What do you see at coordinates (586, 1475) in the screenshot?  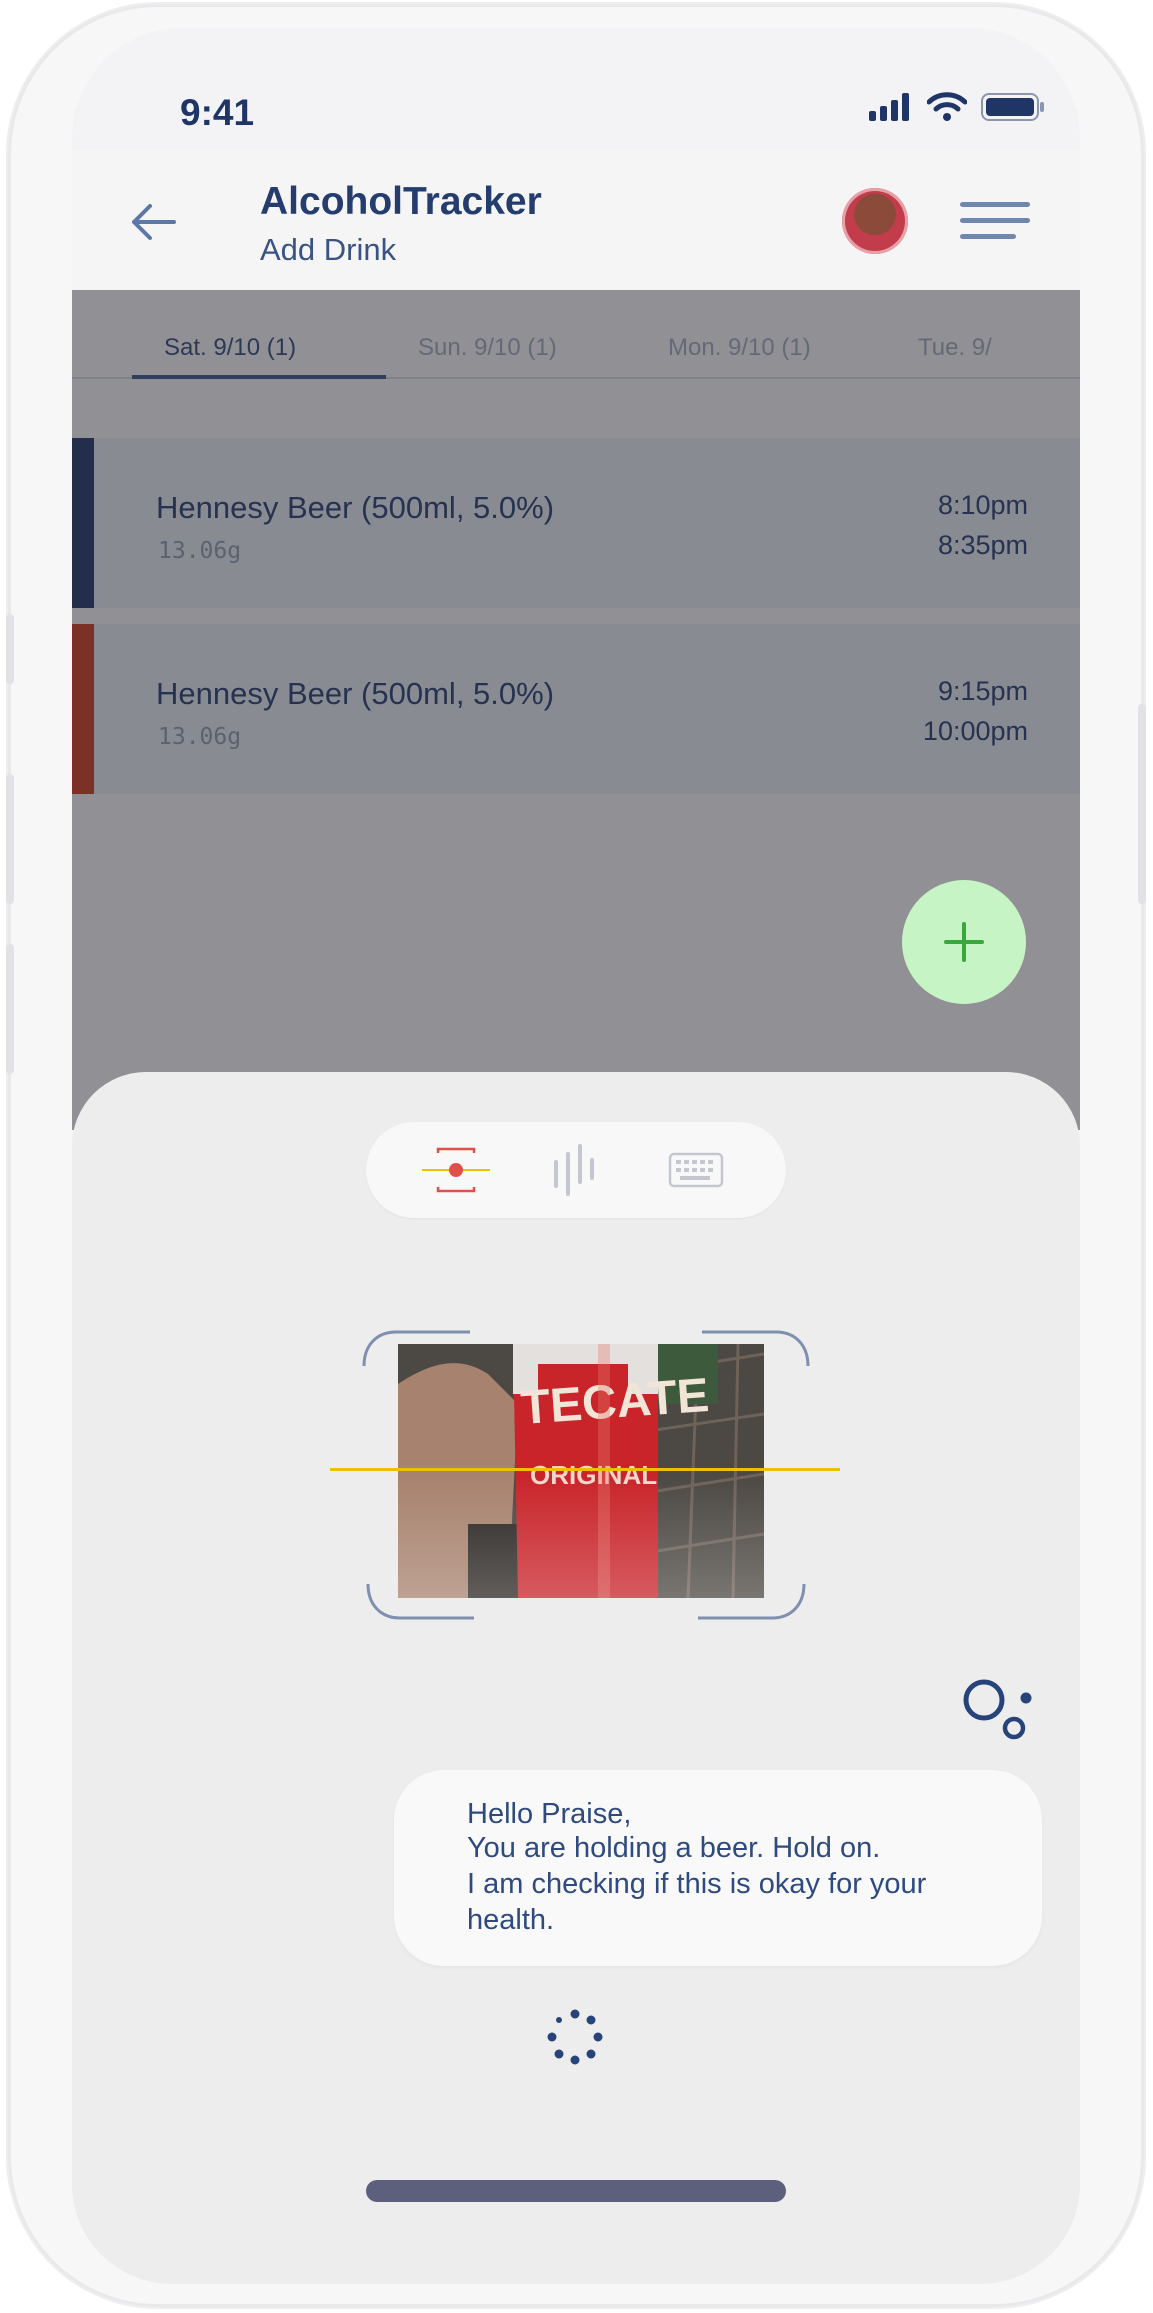 I see `scan-frame` at bounding box center [586, 1475].